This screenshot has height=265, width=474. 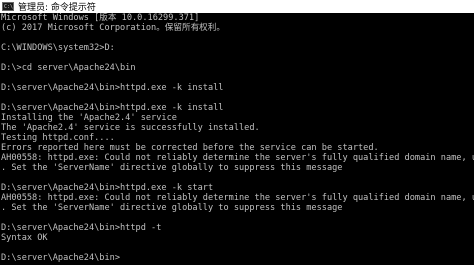 What do you see at coordinates (81, 228) in the screenshot?
I see `console-line: D:\server\Apache24\bin>httpd -t` at bounding box center [81, 228].